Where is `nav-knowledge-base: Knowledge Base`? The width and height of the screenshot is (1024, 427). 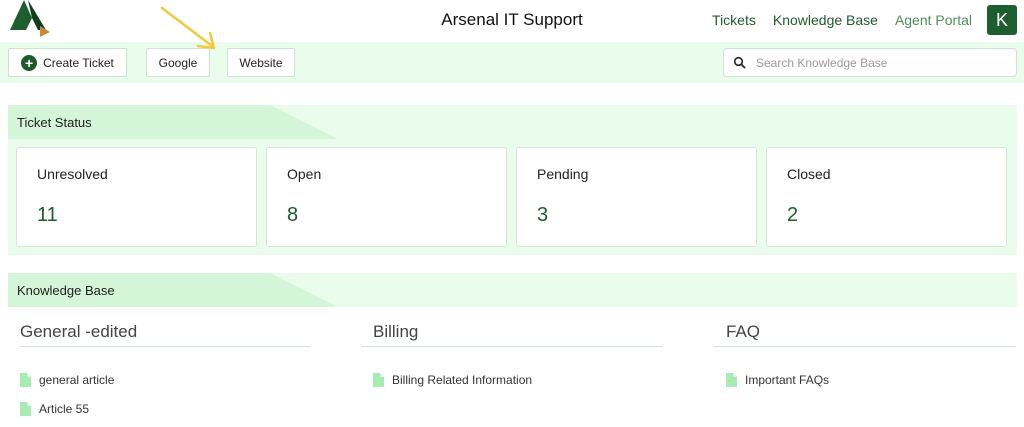
nav-knowledge-base: Knowledge Base is located at coordinates (825, 20).